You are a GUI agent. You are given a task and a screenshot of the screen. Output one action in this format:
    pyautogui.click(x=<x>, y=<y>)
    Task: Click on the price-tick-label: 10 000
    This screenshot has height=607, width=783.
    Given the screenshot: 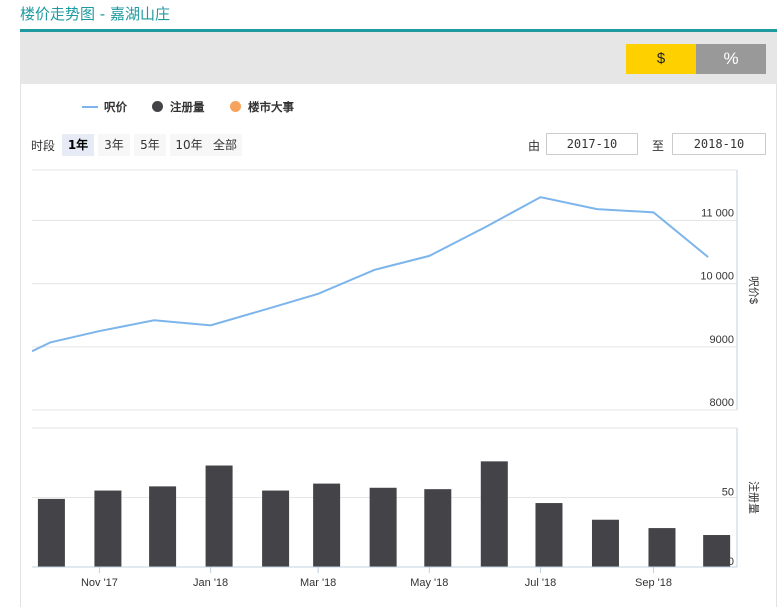 What is the action you would take?
    pyautogui.click(x=717, y=277)
    